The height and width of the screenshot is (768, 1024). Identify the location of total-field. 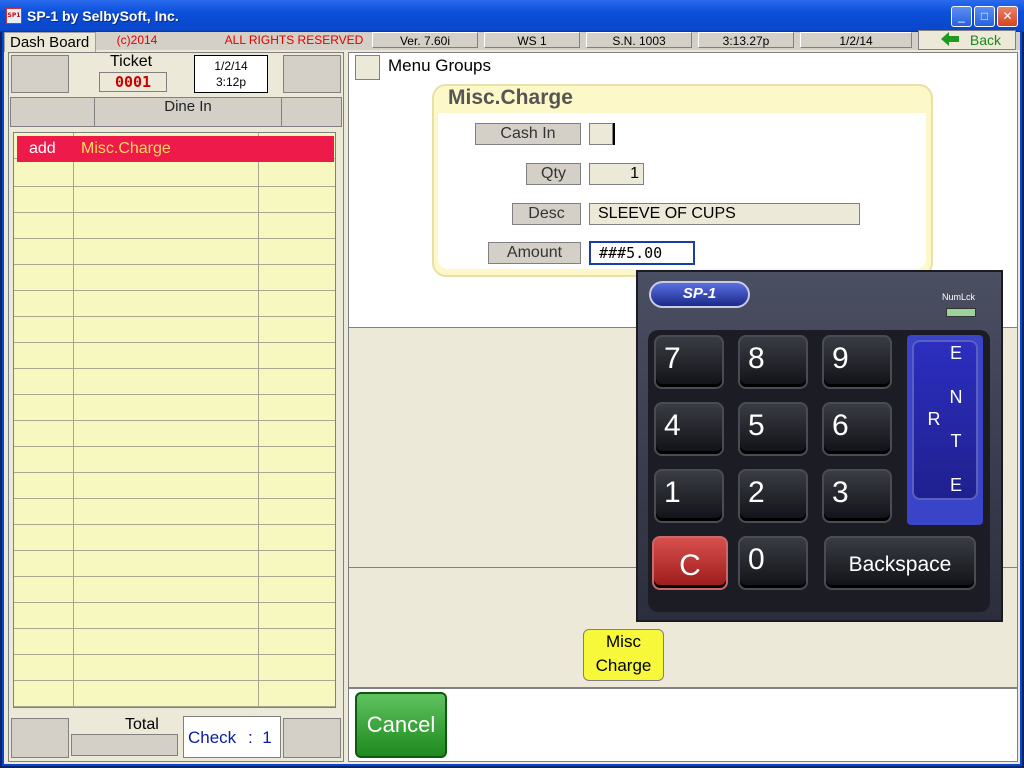
(124, 745).